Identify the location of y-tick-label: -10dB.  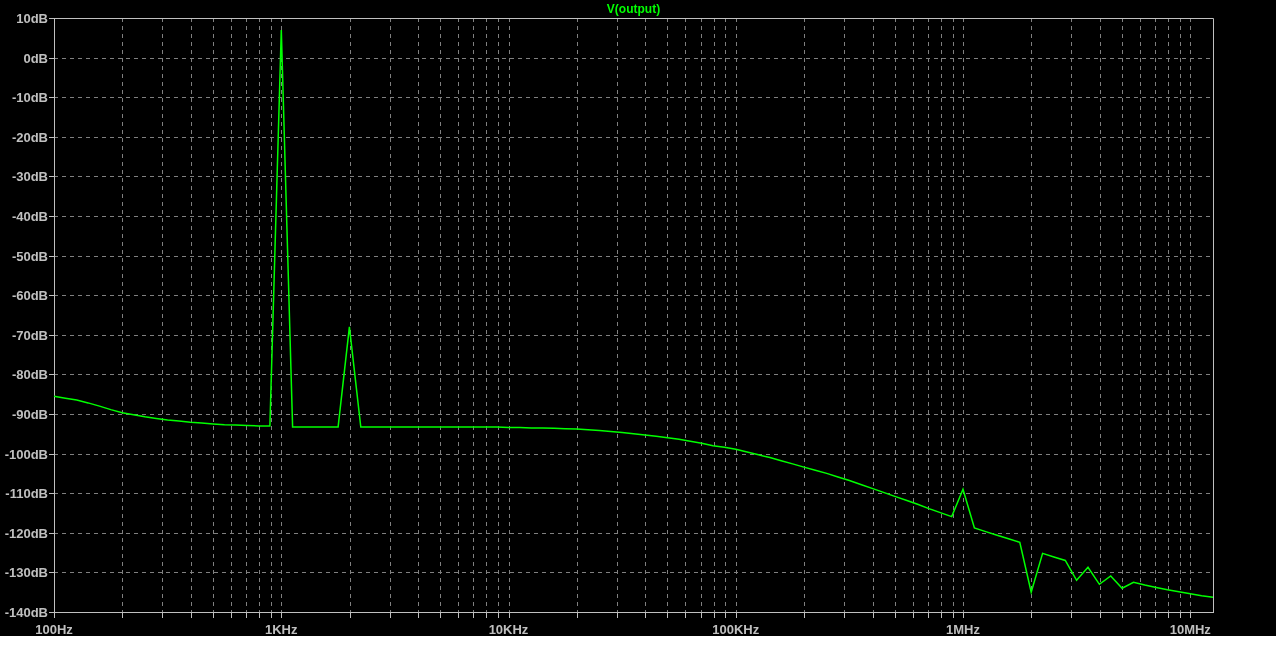
(29, 98).